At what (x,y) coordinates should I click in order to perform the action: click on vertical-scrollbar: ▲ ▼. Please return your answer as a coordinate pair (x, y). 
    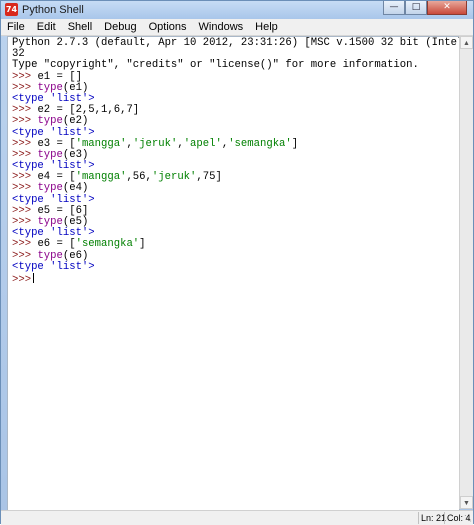
    Looking at the image, I should click on (466, 272).